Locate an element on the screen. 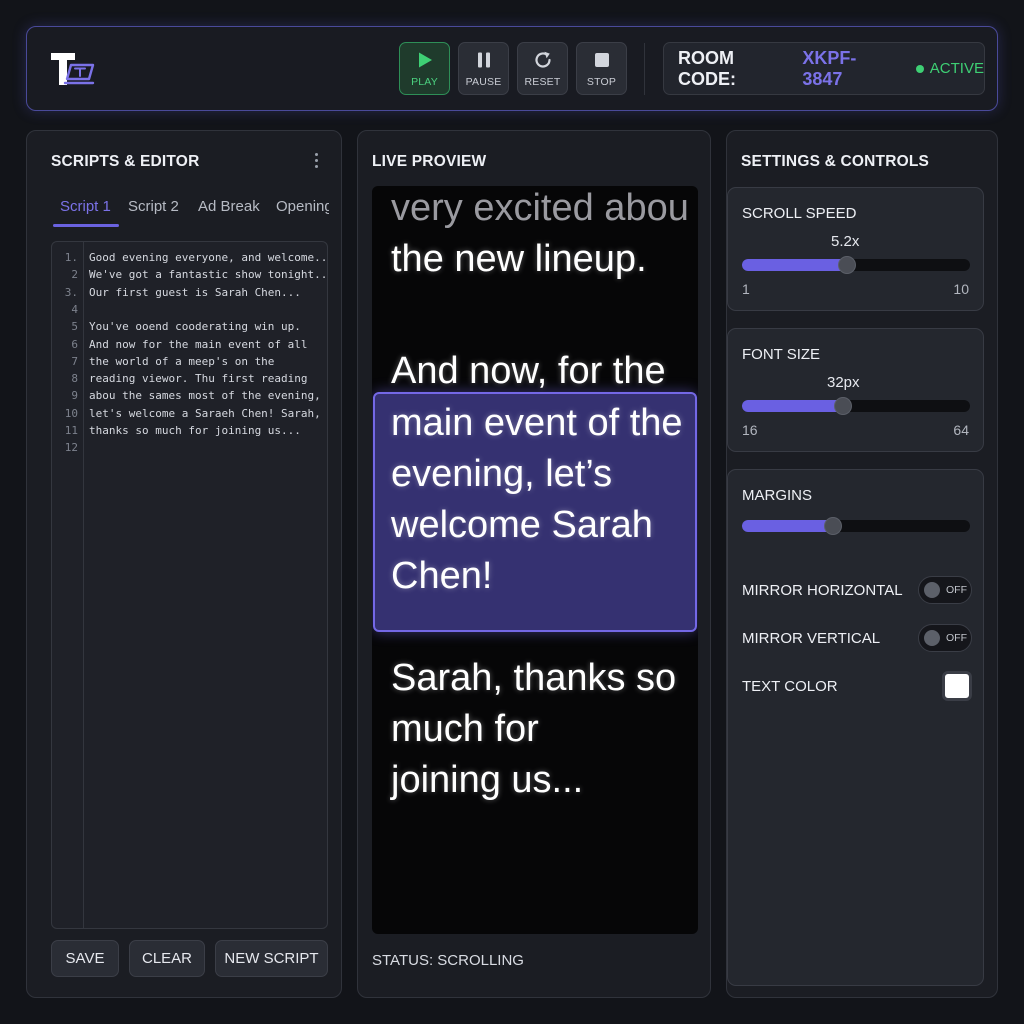 This screenshot has height=1024, width=1024. prompter-line: evening, let’s is located at coordinates (502, 474).